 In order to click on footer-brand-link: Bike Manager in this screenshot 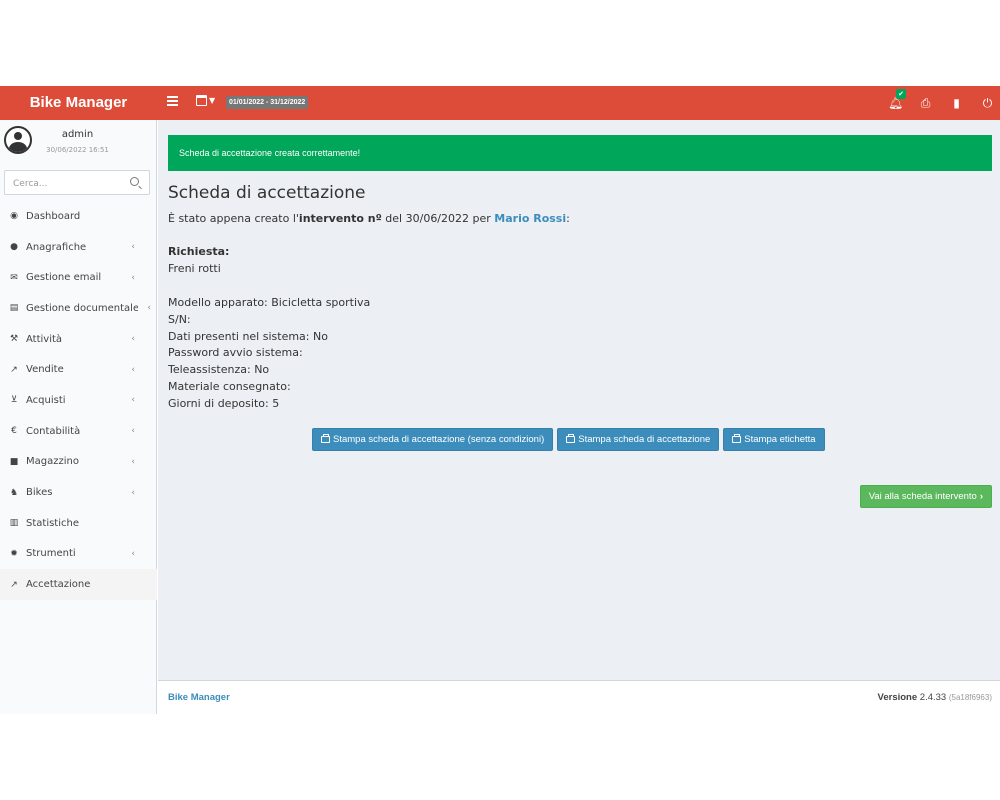, I will do `click(199, 697)`.